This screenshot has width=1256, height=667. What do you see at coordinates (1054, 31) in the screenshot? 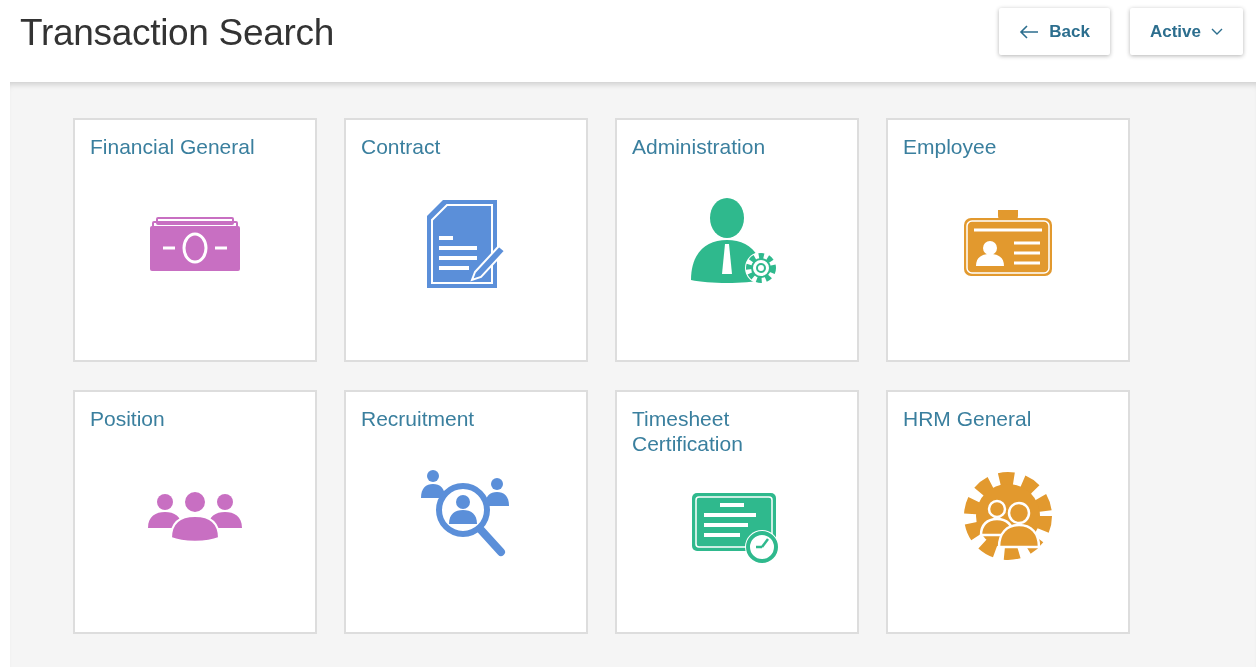
I see `back-button: Back` at bounding box center [1054, 31].